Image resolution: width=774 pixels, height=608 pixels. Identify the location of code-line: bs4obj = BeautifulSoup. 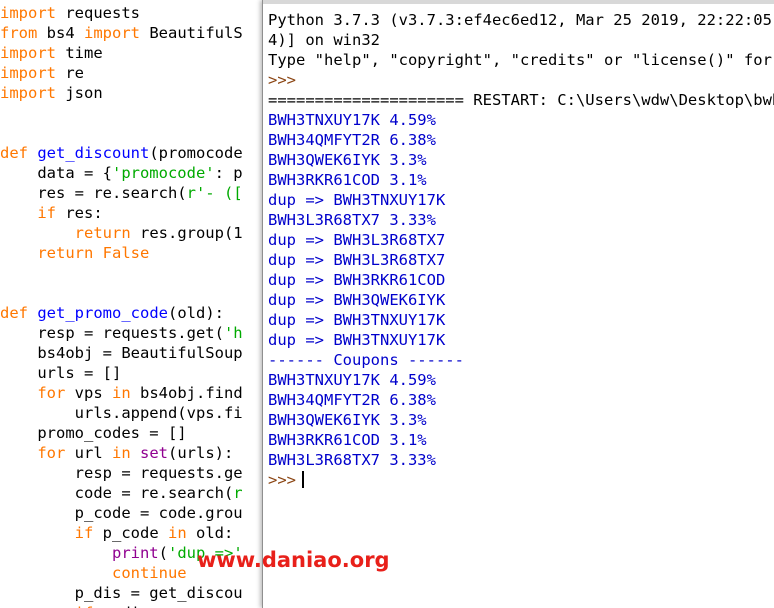
(121, 353).